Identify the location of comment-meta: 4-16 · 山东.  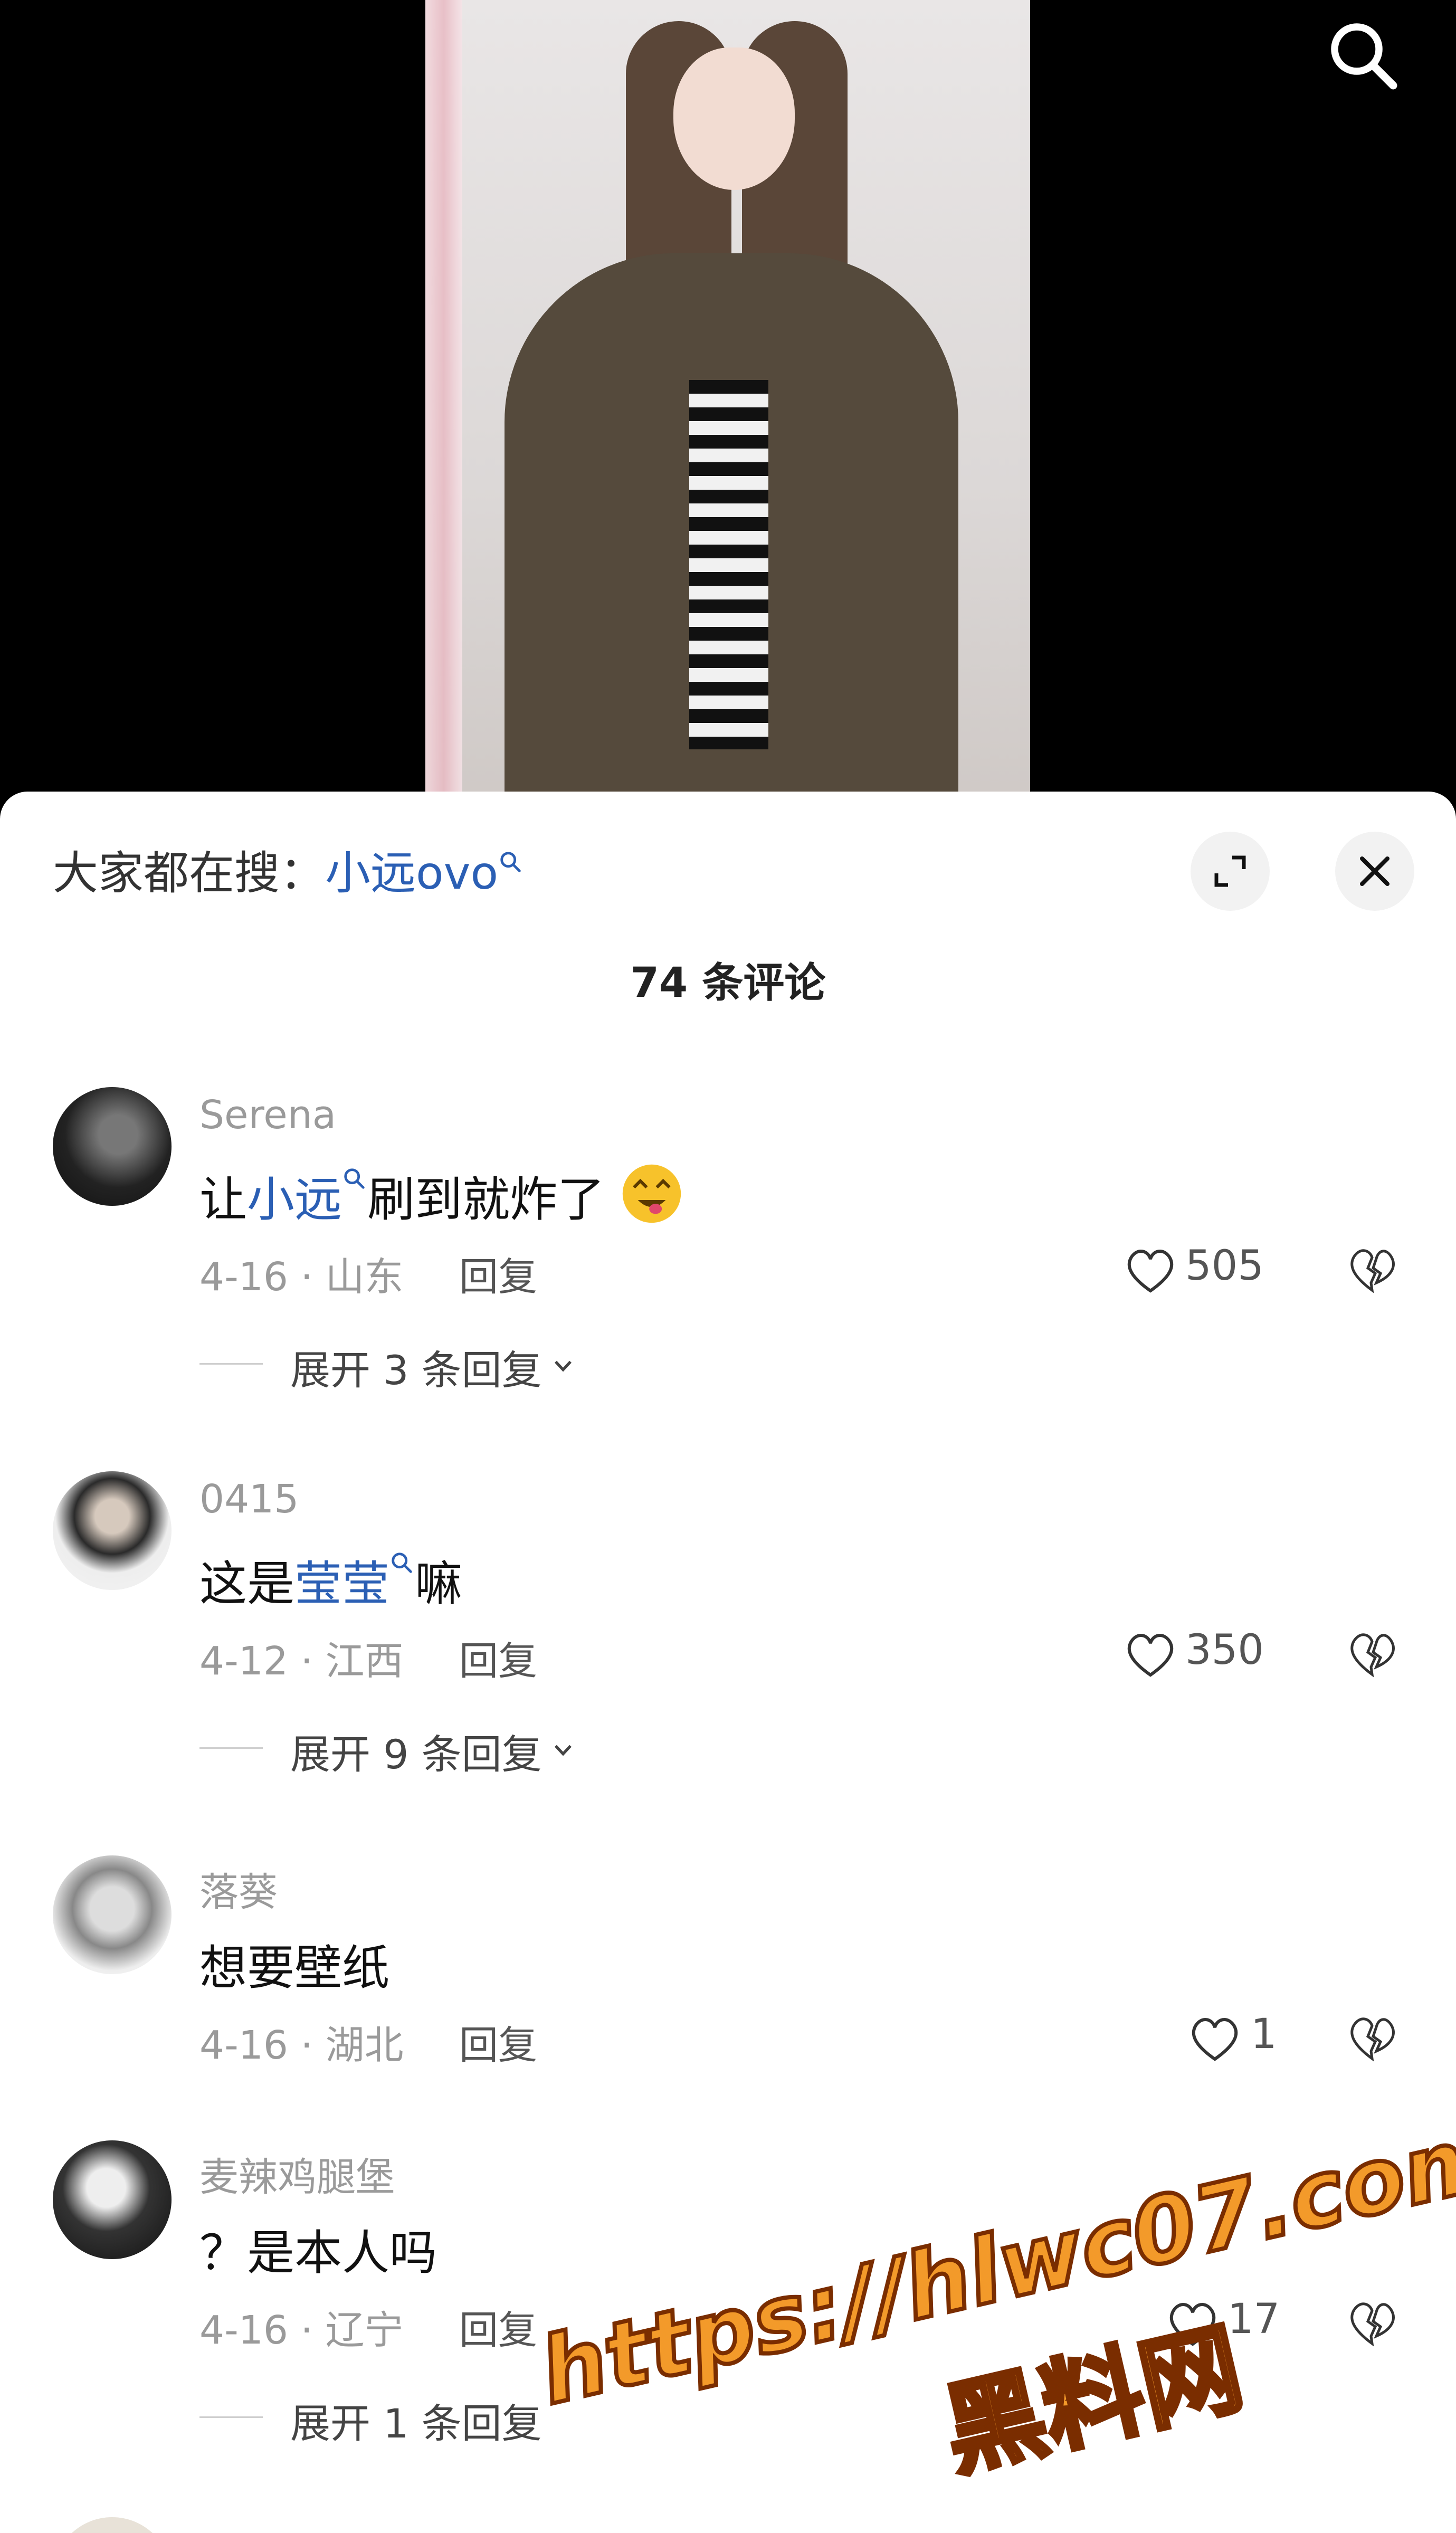
(301, 1277).